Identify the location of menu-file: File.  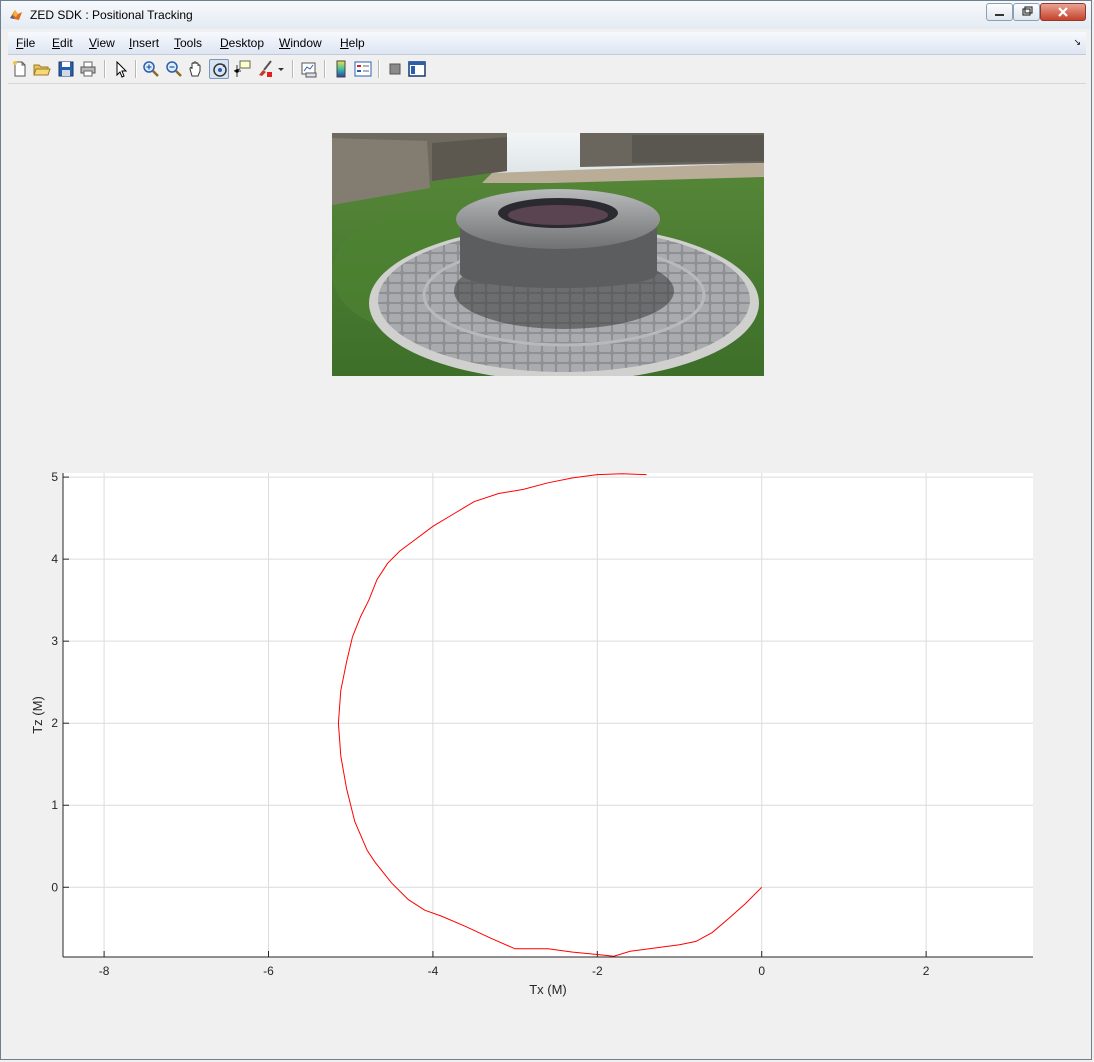
(25, 43).